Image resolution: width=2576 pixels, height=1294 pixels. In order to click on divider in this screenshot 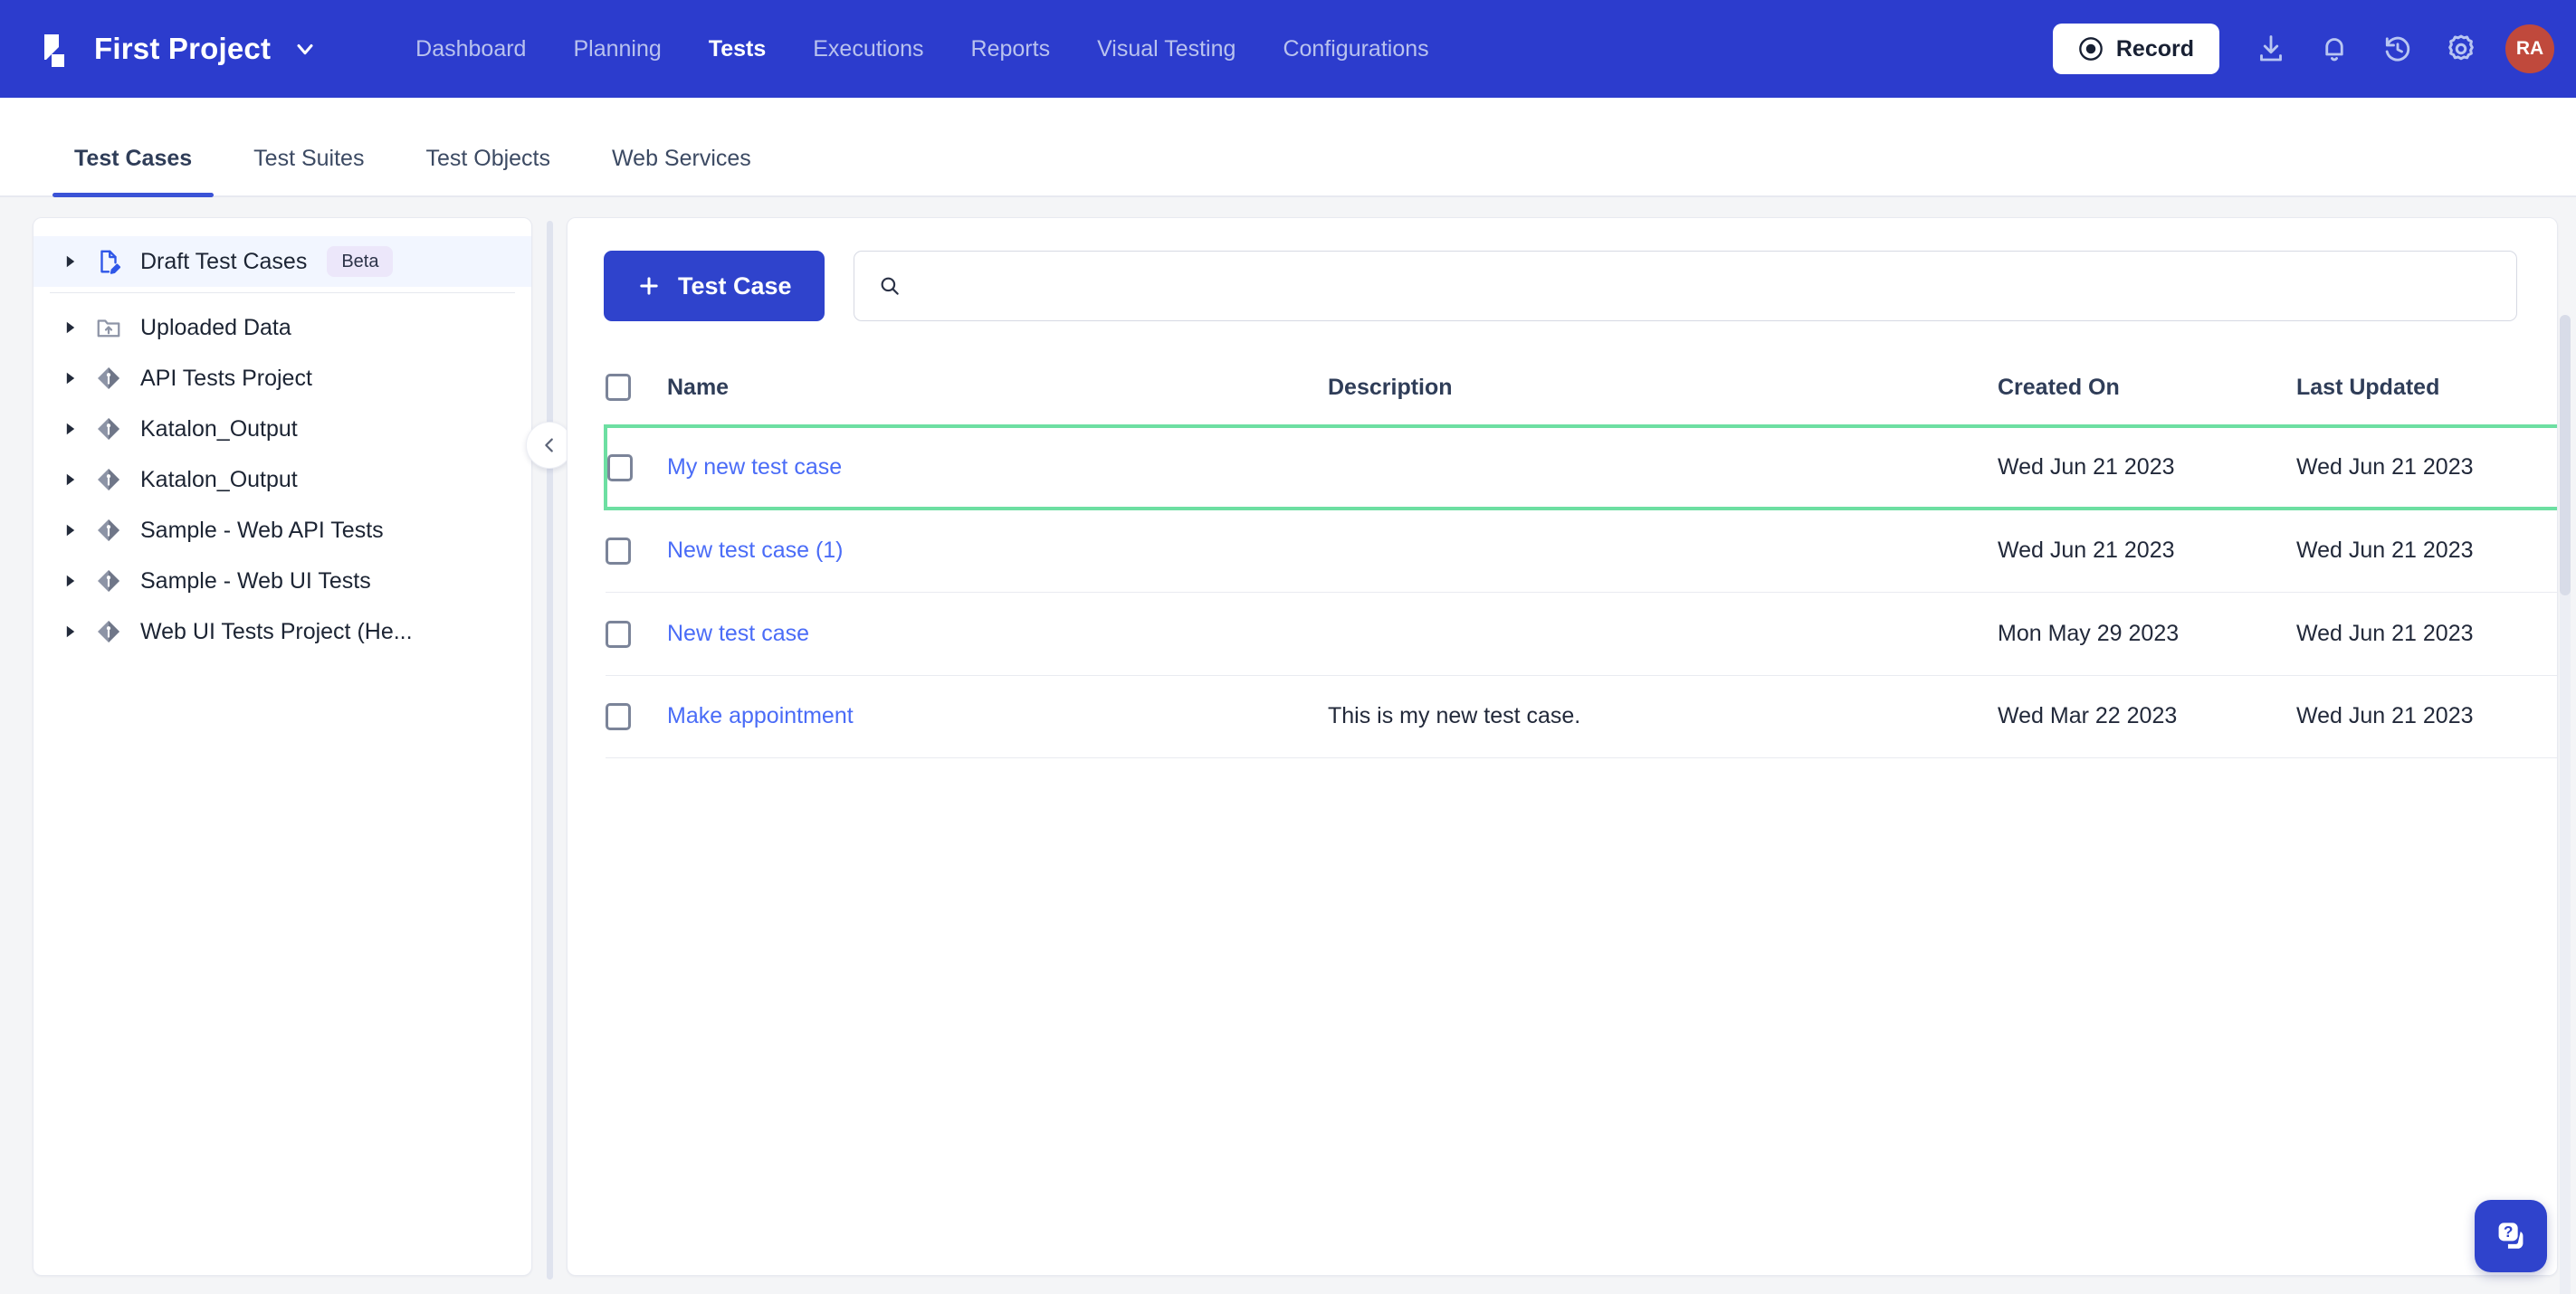, I will do `click(549, 750)`.